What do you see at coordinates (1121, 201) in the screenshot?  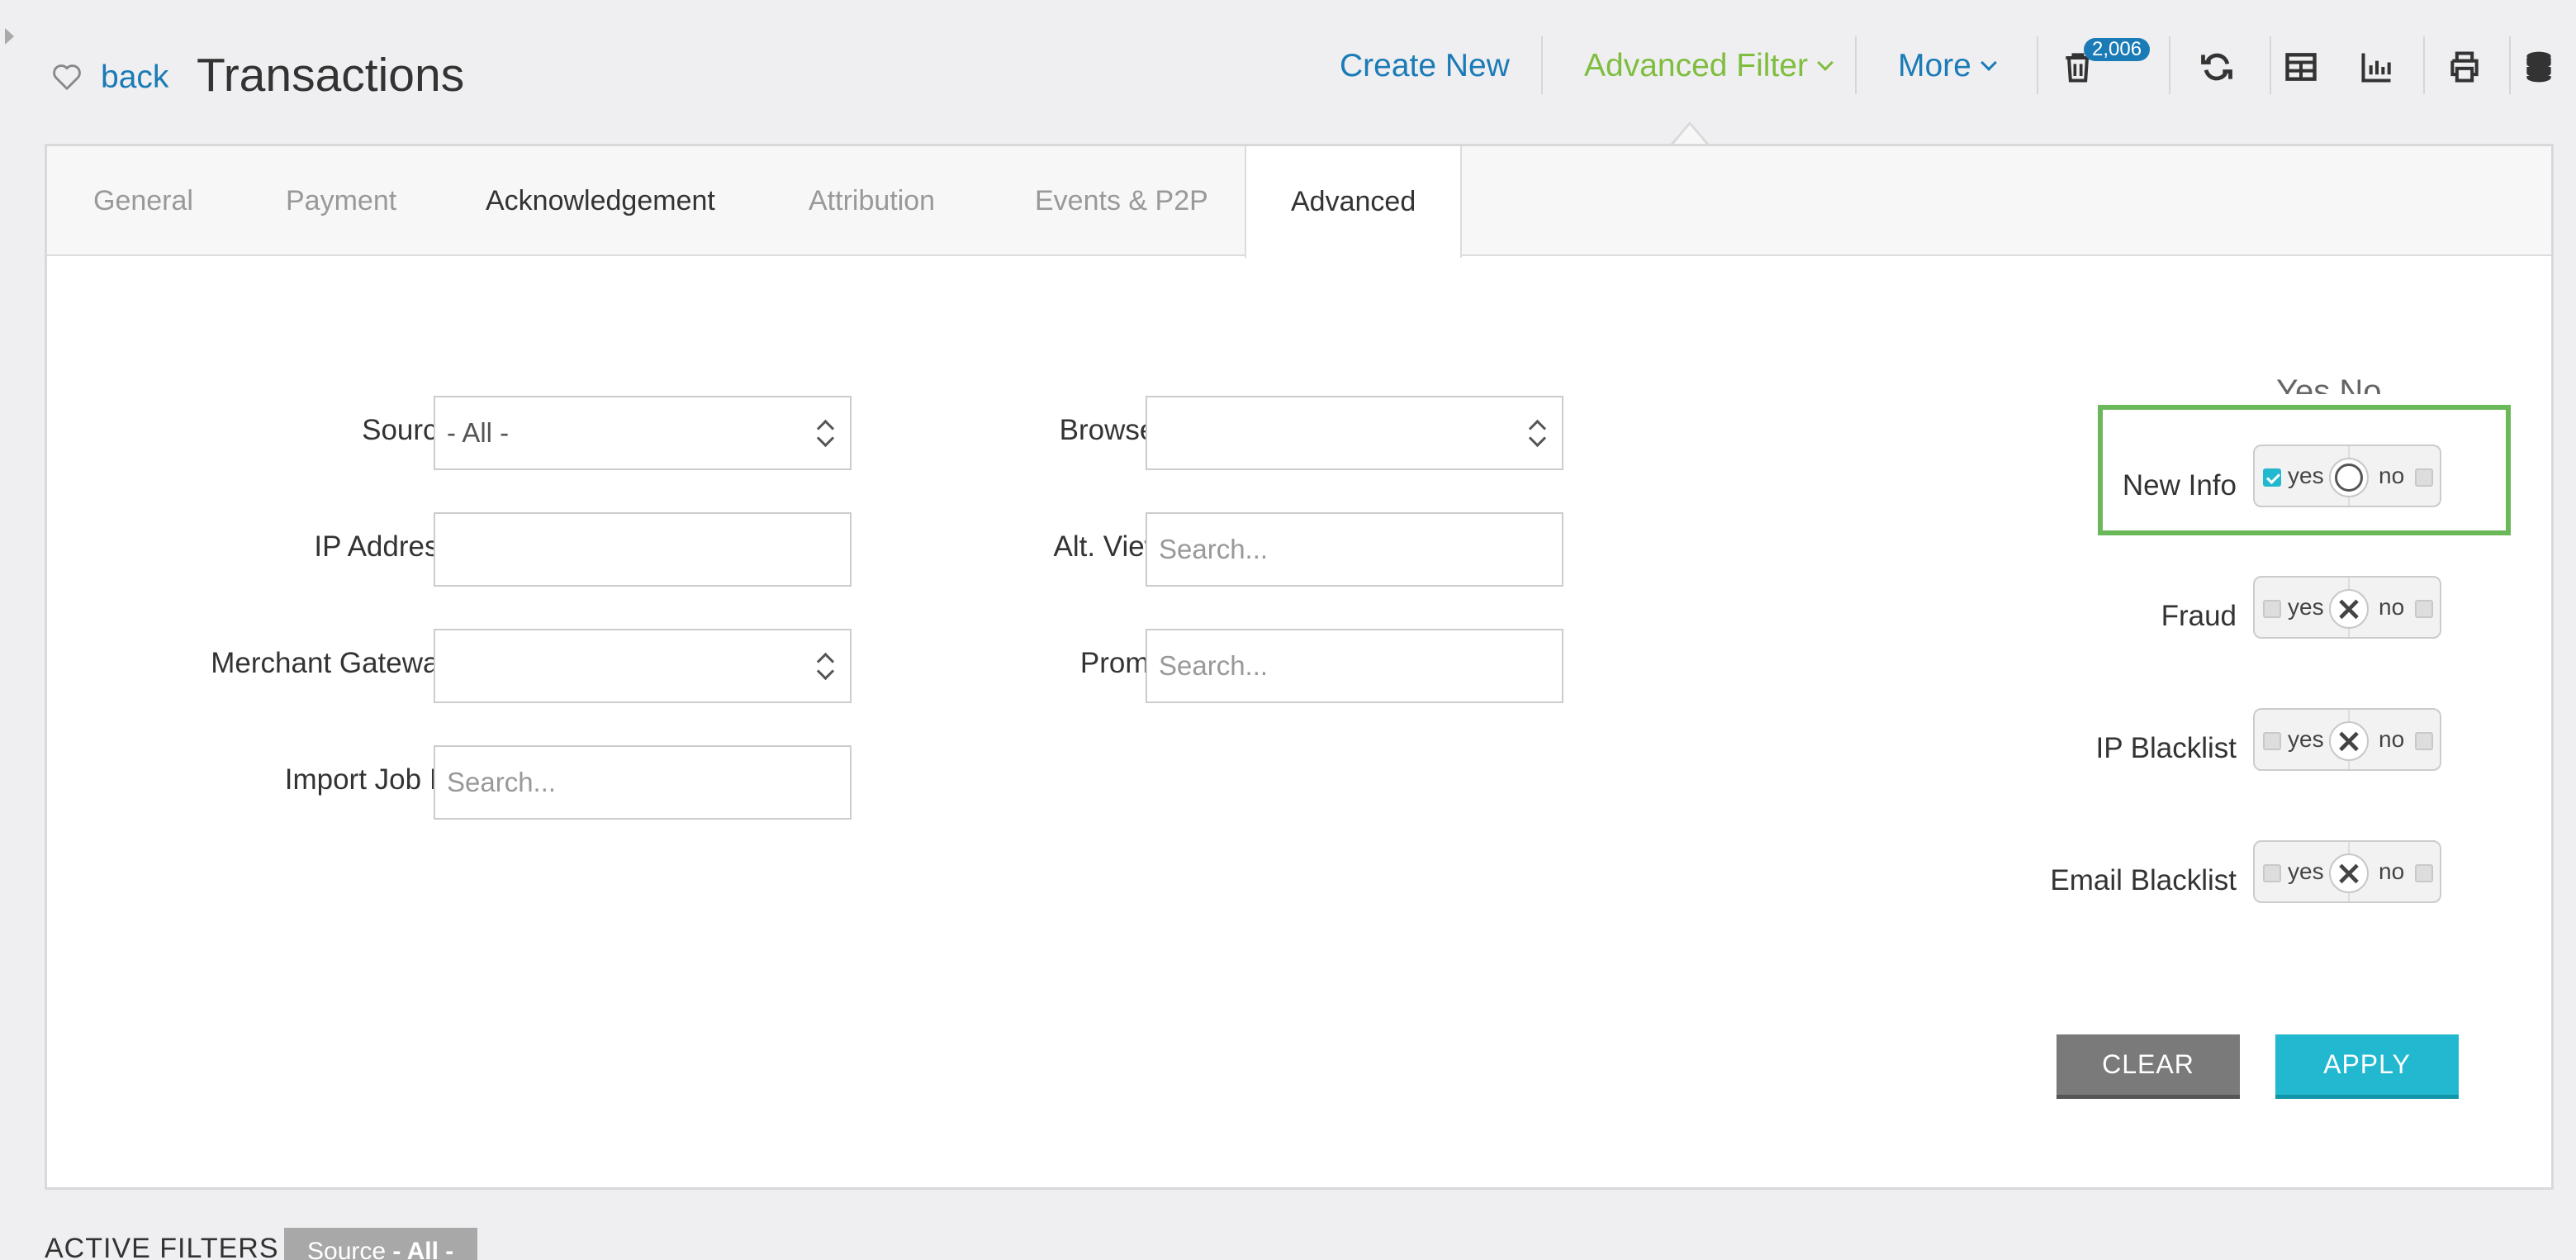 I see `tab-events-p2p: Events & P2P` at bounding box center [1121, 201].